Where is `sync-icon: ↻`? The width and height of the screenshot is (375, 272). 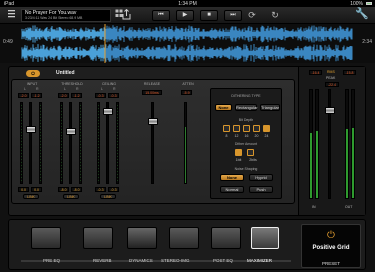
sync-icon: ↻ is located at coordinates (275, 15).